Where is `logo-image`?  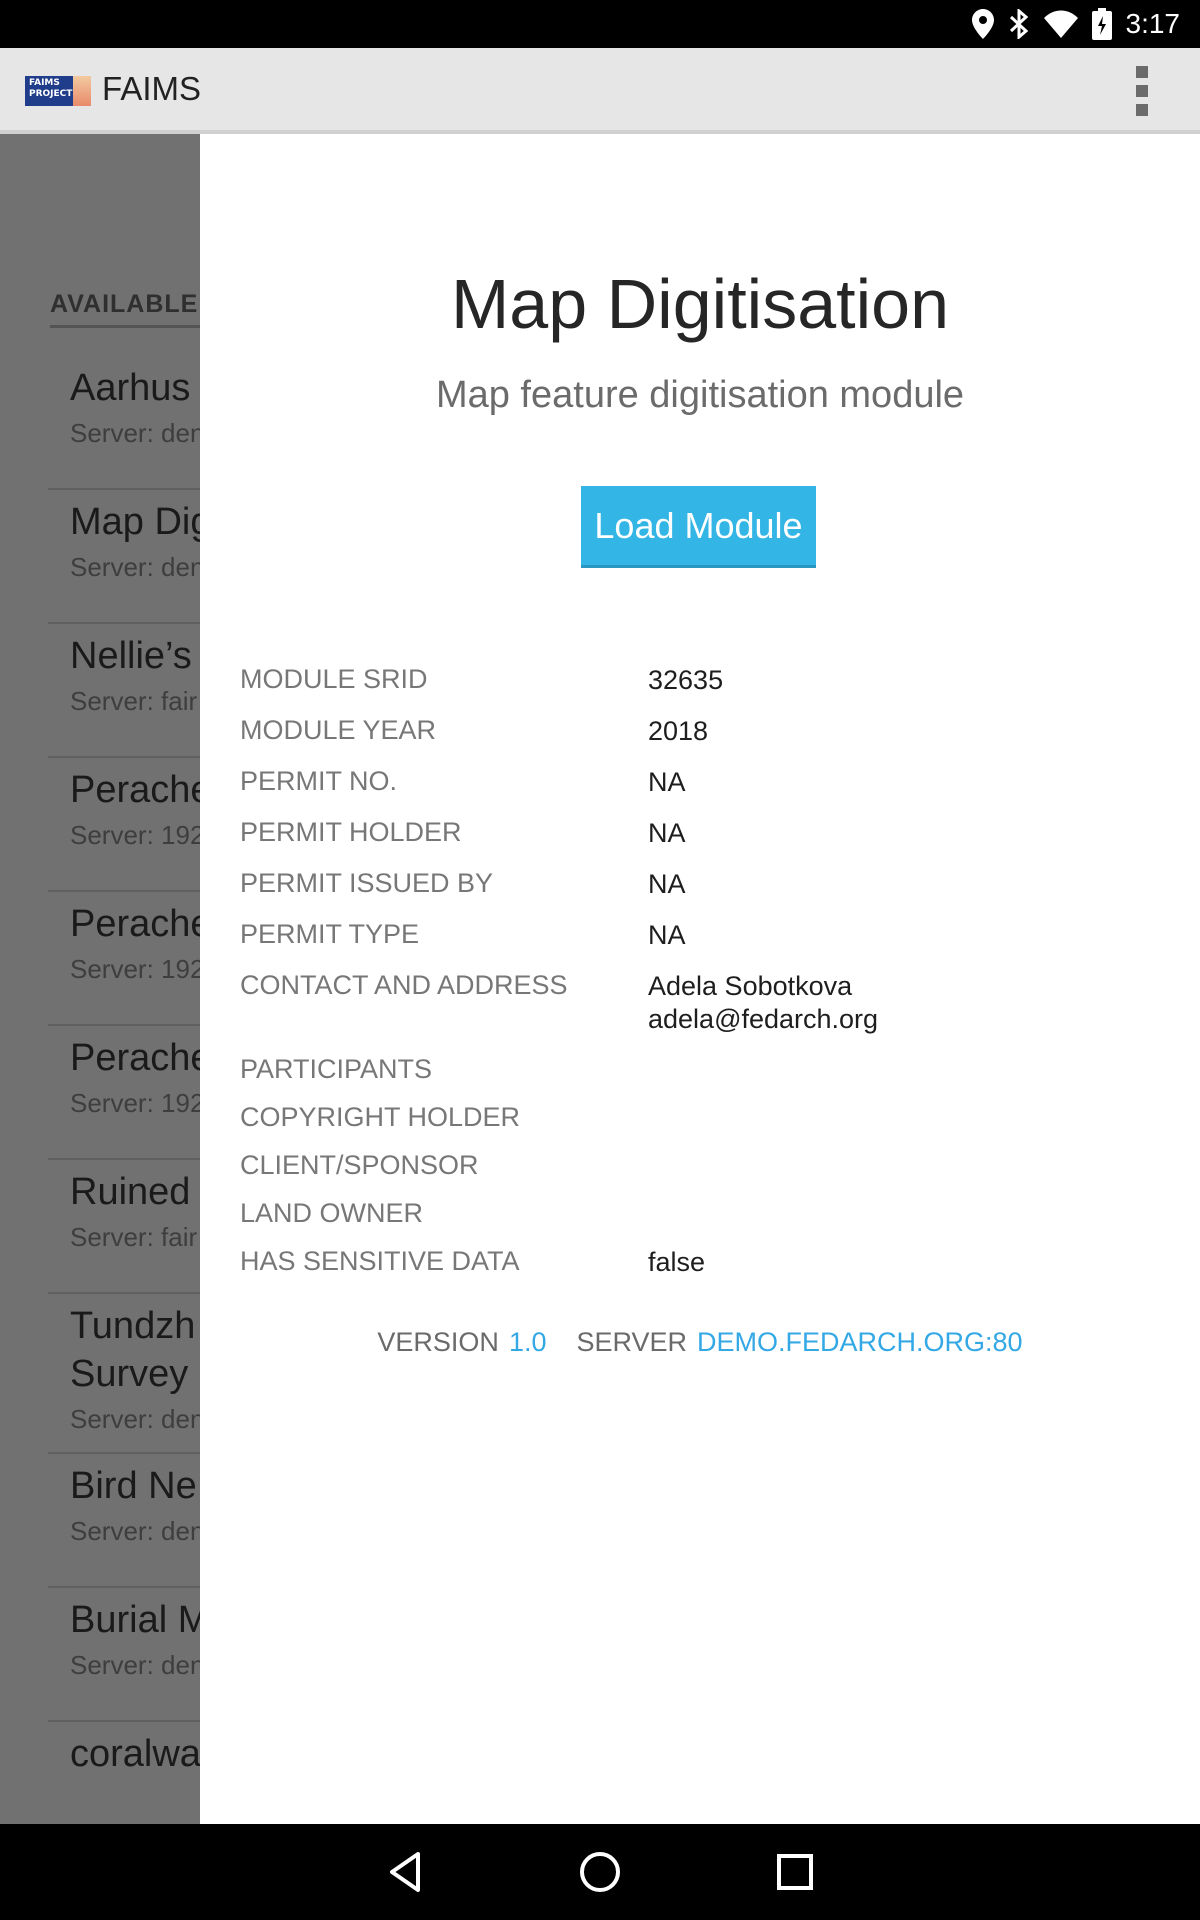
logo-image is located at coordinates (82, 91).